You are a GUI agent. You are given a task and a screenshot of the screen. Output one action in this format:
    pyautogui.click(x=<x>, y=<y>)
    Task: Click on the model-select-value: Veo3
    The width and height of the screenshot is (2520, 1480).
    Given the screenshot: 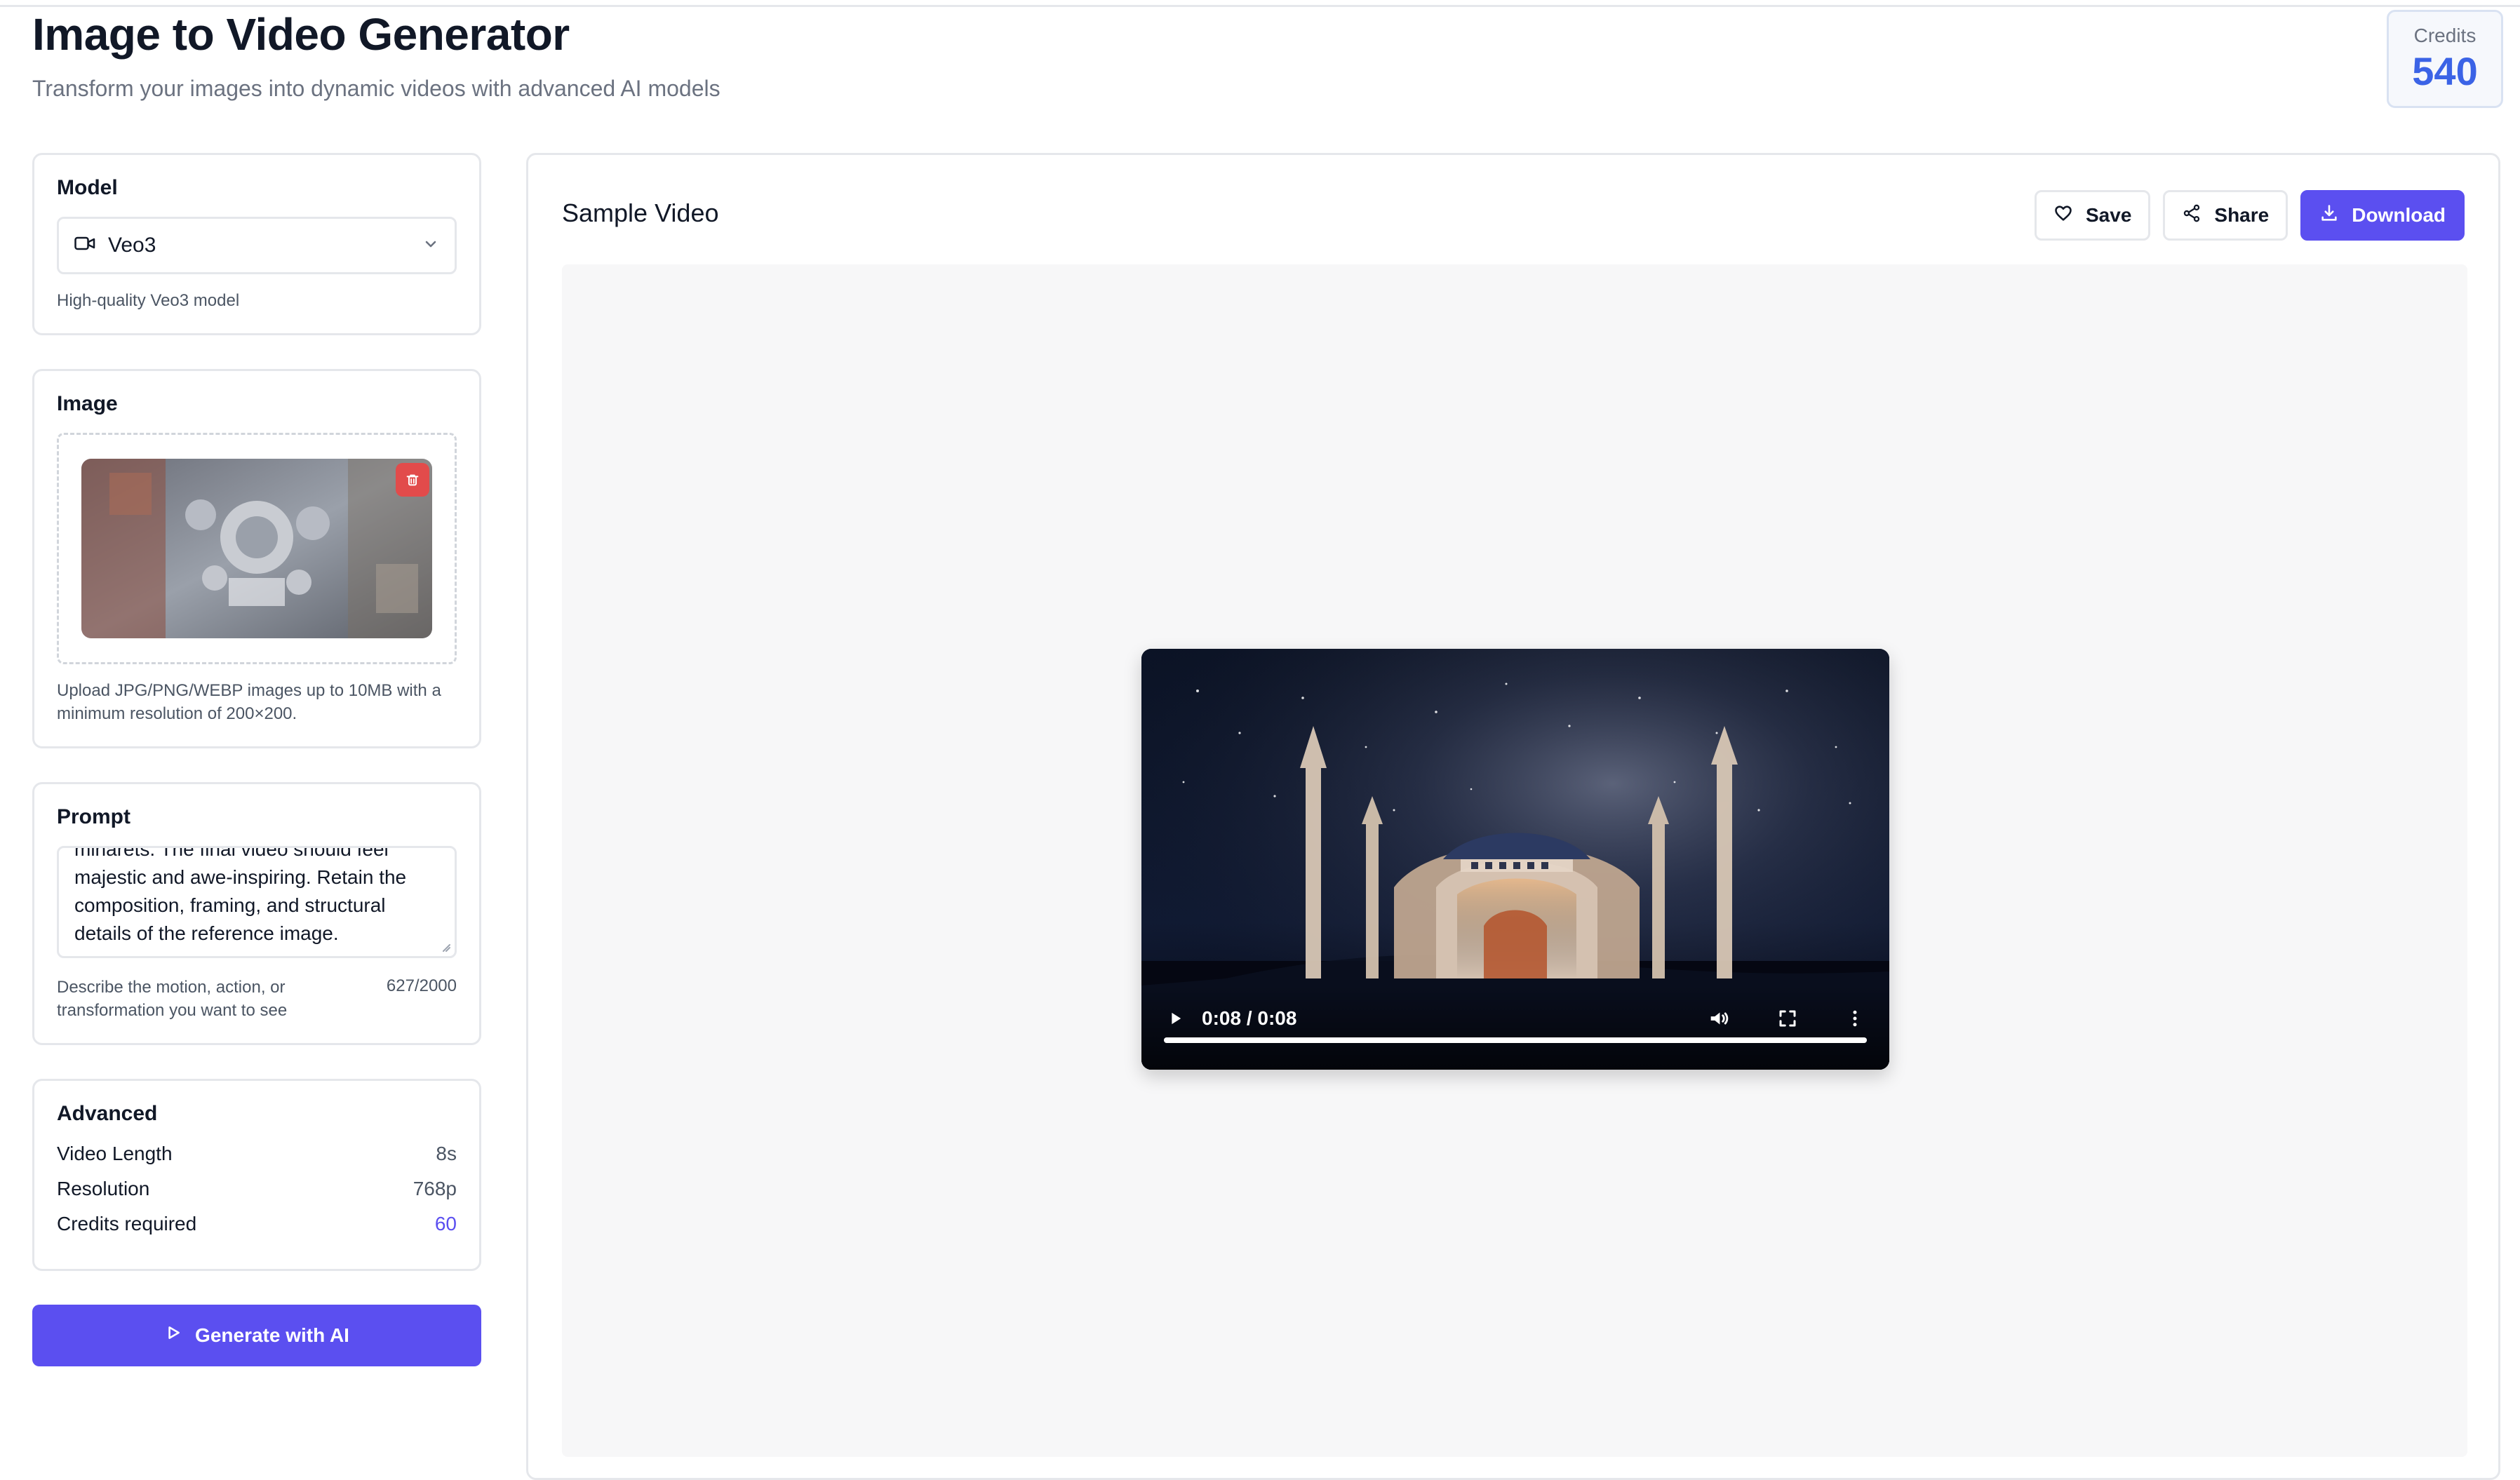 What is the action you would take?
    pyautogui.click(x=132, y=246)
    